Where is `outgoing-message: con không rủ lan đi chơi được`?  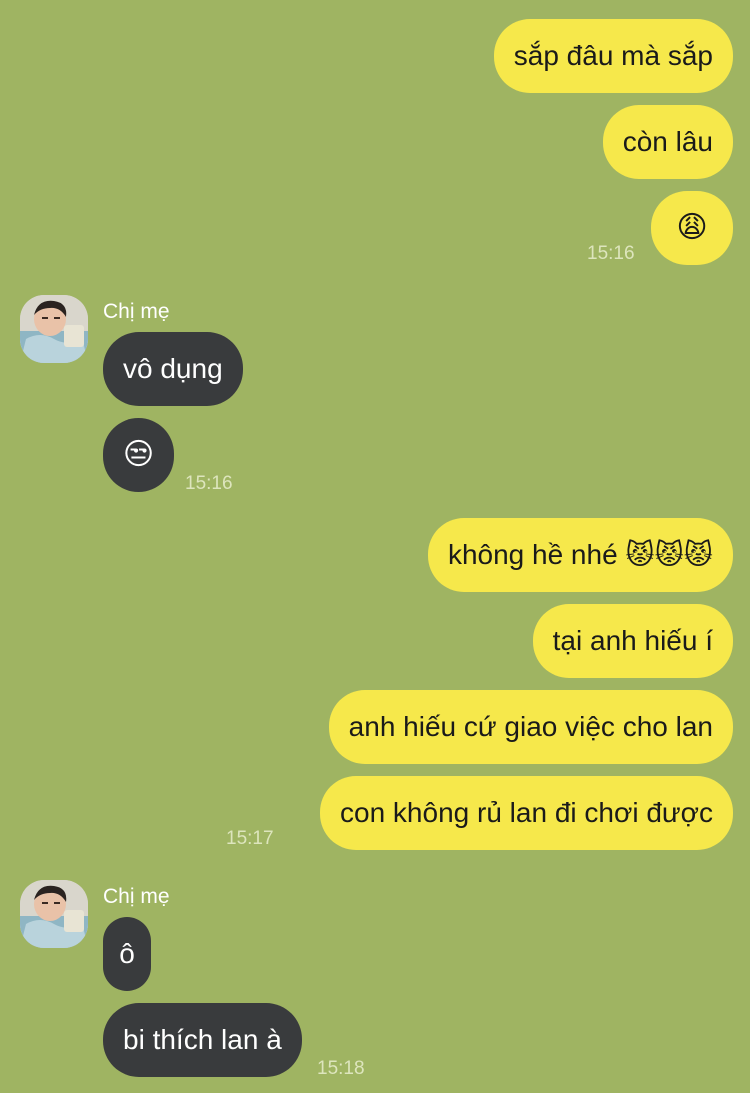
outgoing-message: con không rủ lan đi chơi được is located at coordinates (526, 813).